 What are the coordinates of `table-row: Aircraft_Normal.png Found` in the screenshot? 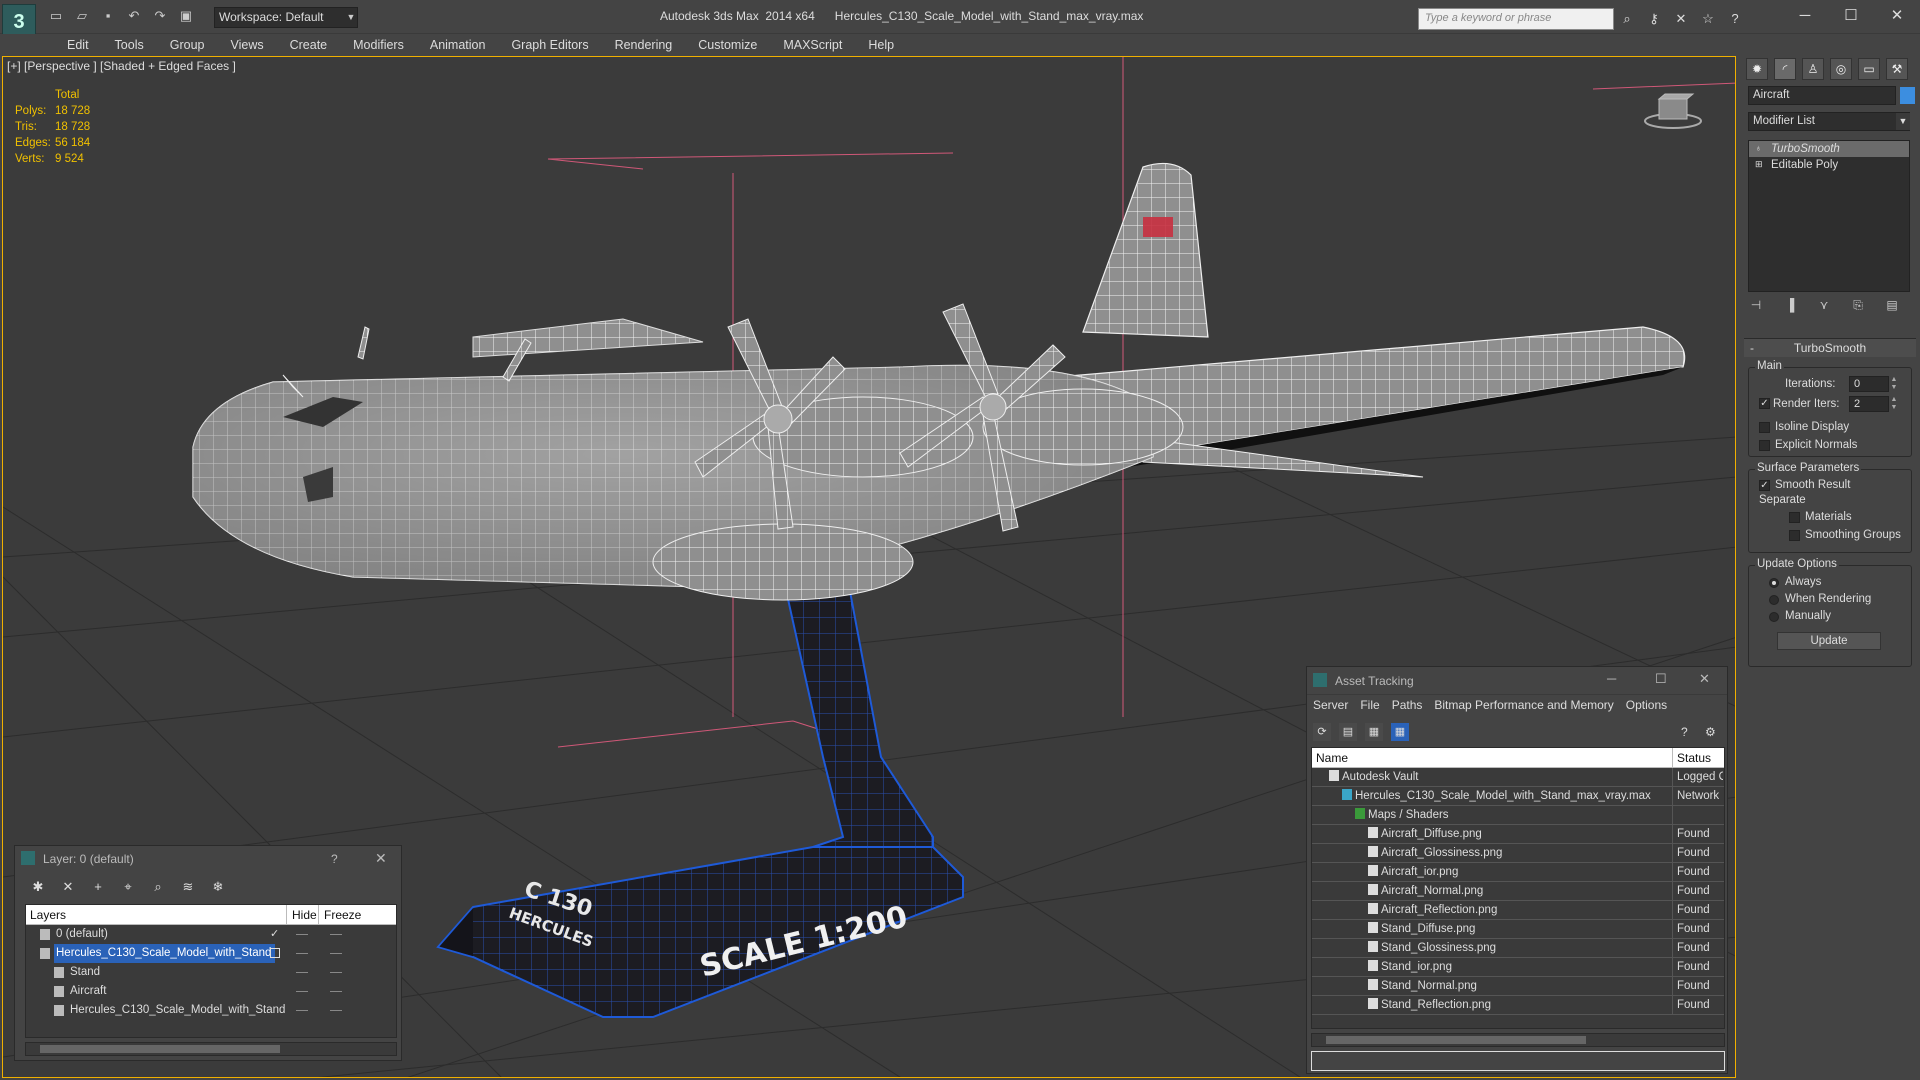 It's located at (1518, 891).